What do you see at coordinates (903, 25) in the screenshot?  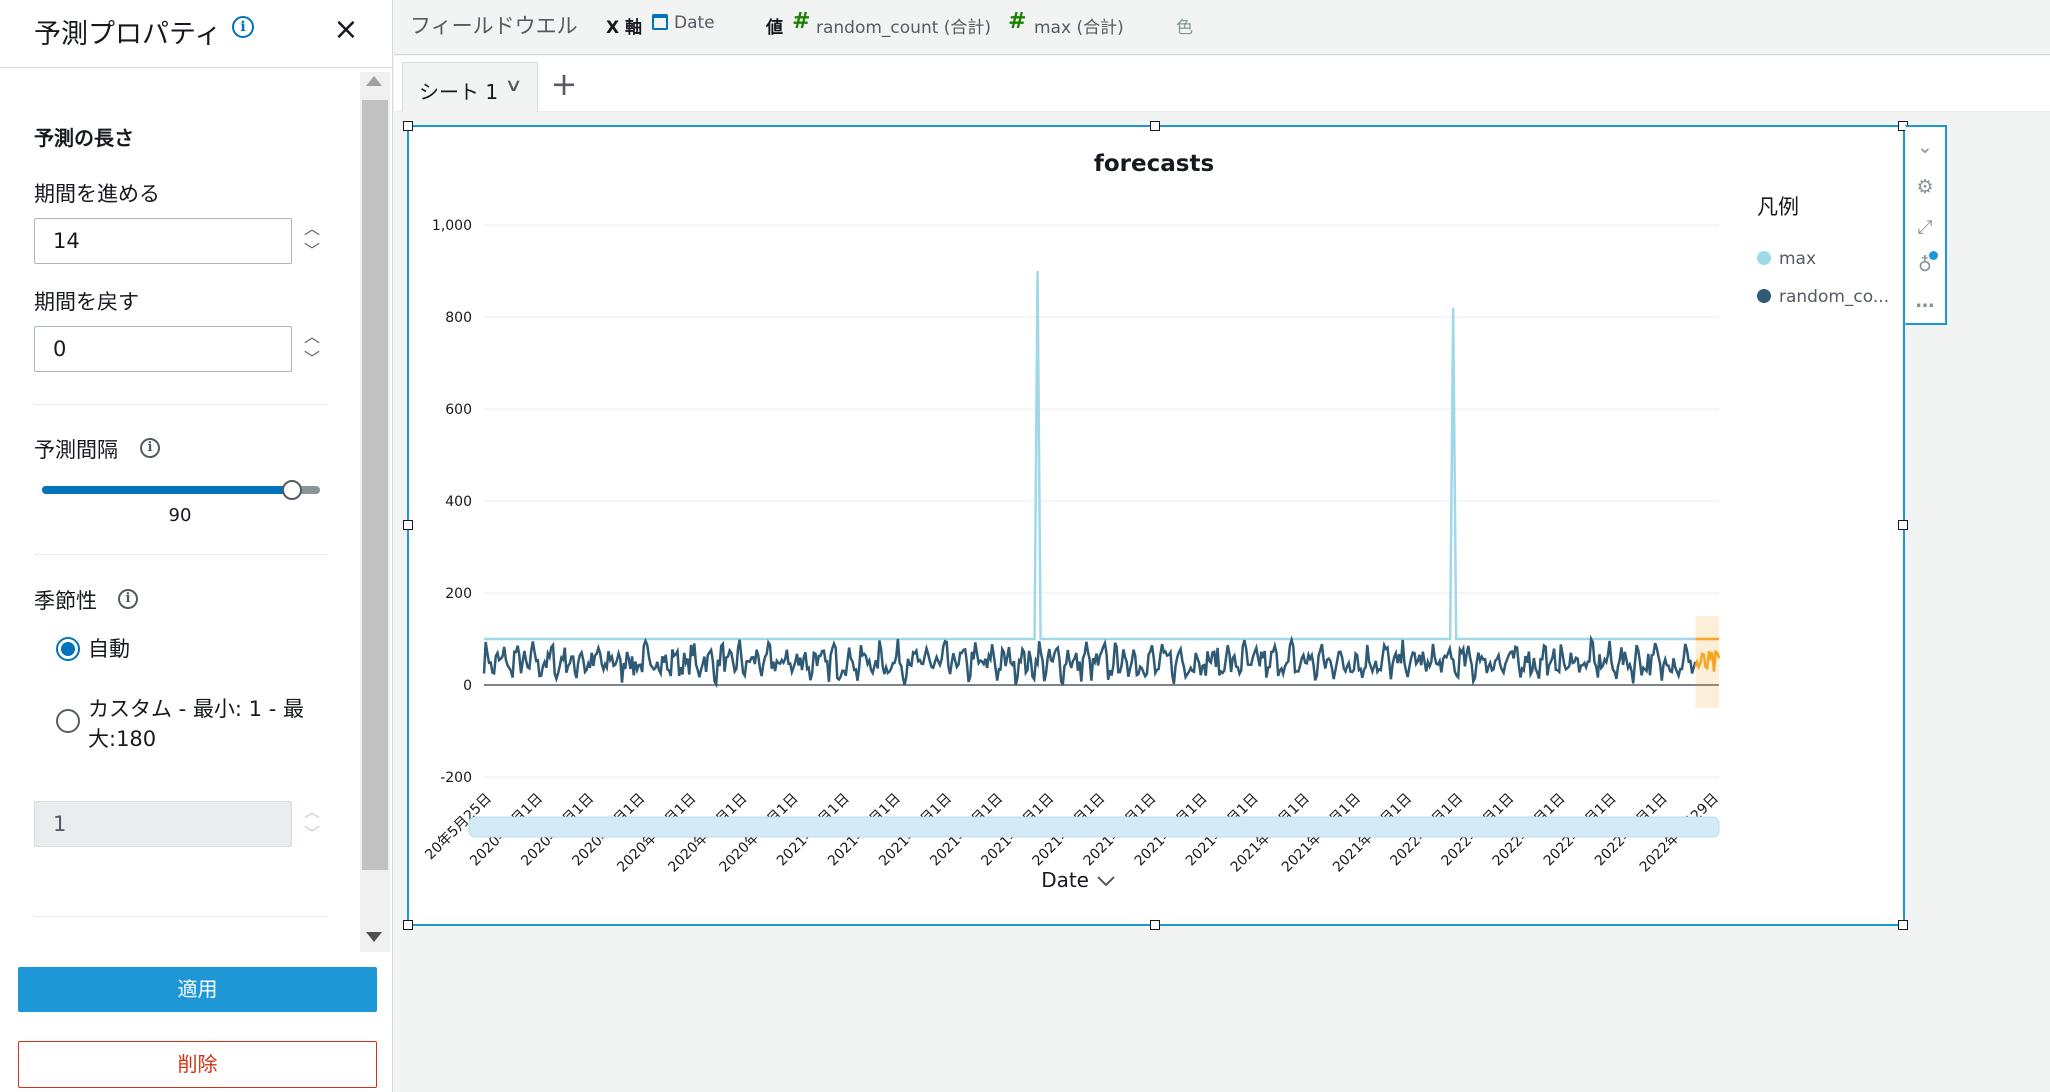 I see `value-field-random-count: random_count (合計)` at bounding box center [903, 25].